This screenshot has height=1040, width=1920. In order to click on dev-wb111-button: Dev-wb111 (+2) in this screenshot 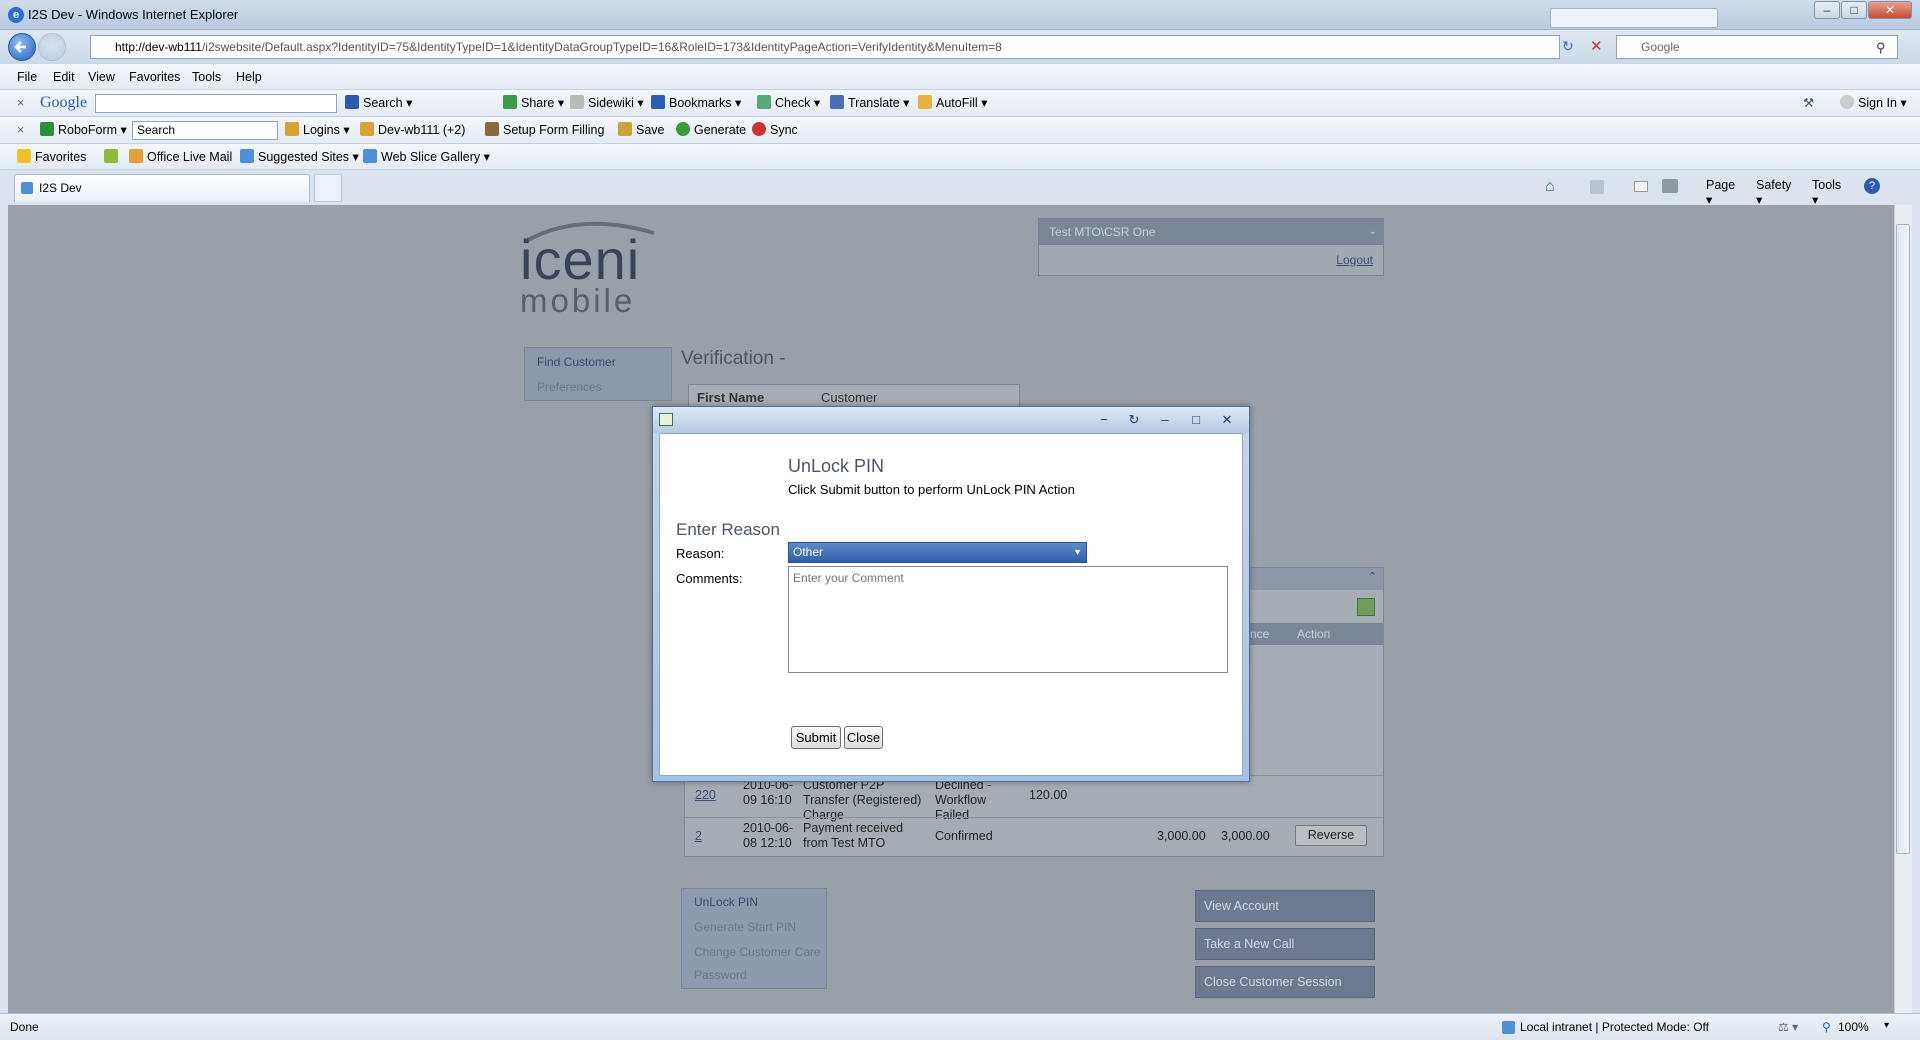, I will do `click(412, 130)`.